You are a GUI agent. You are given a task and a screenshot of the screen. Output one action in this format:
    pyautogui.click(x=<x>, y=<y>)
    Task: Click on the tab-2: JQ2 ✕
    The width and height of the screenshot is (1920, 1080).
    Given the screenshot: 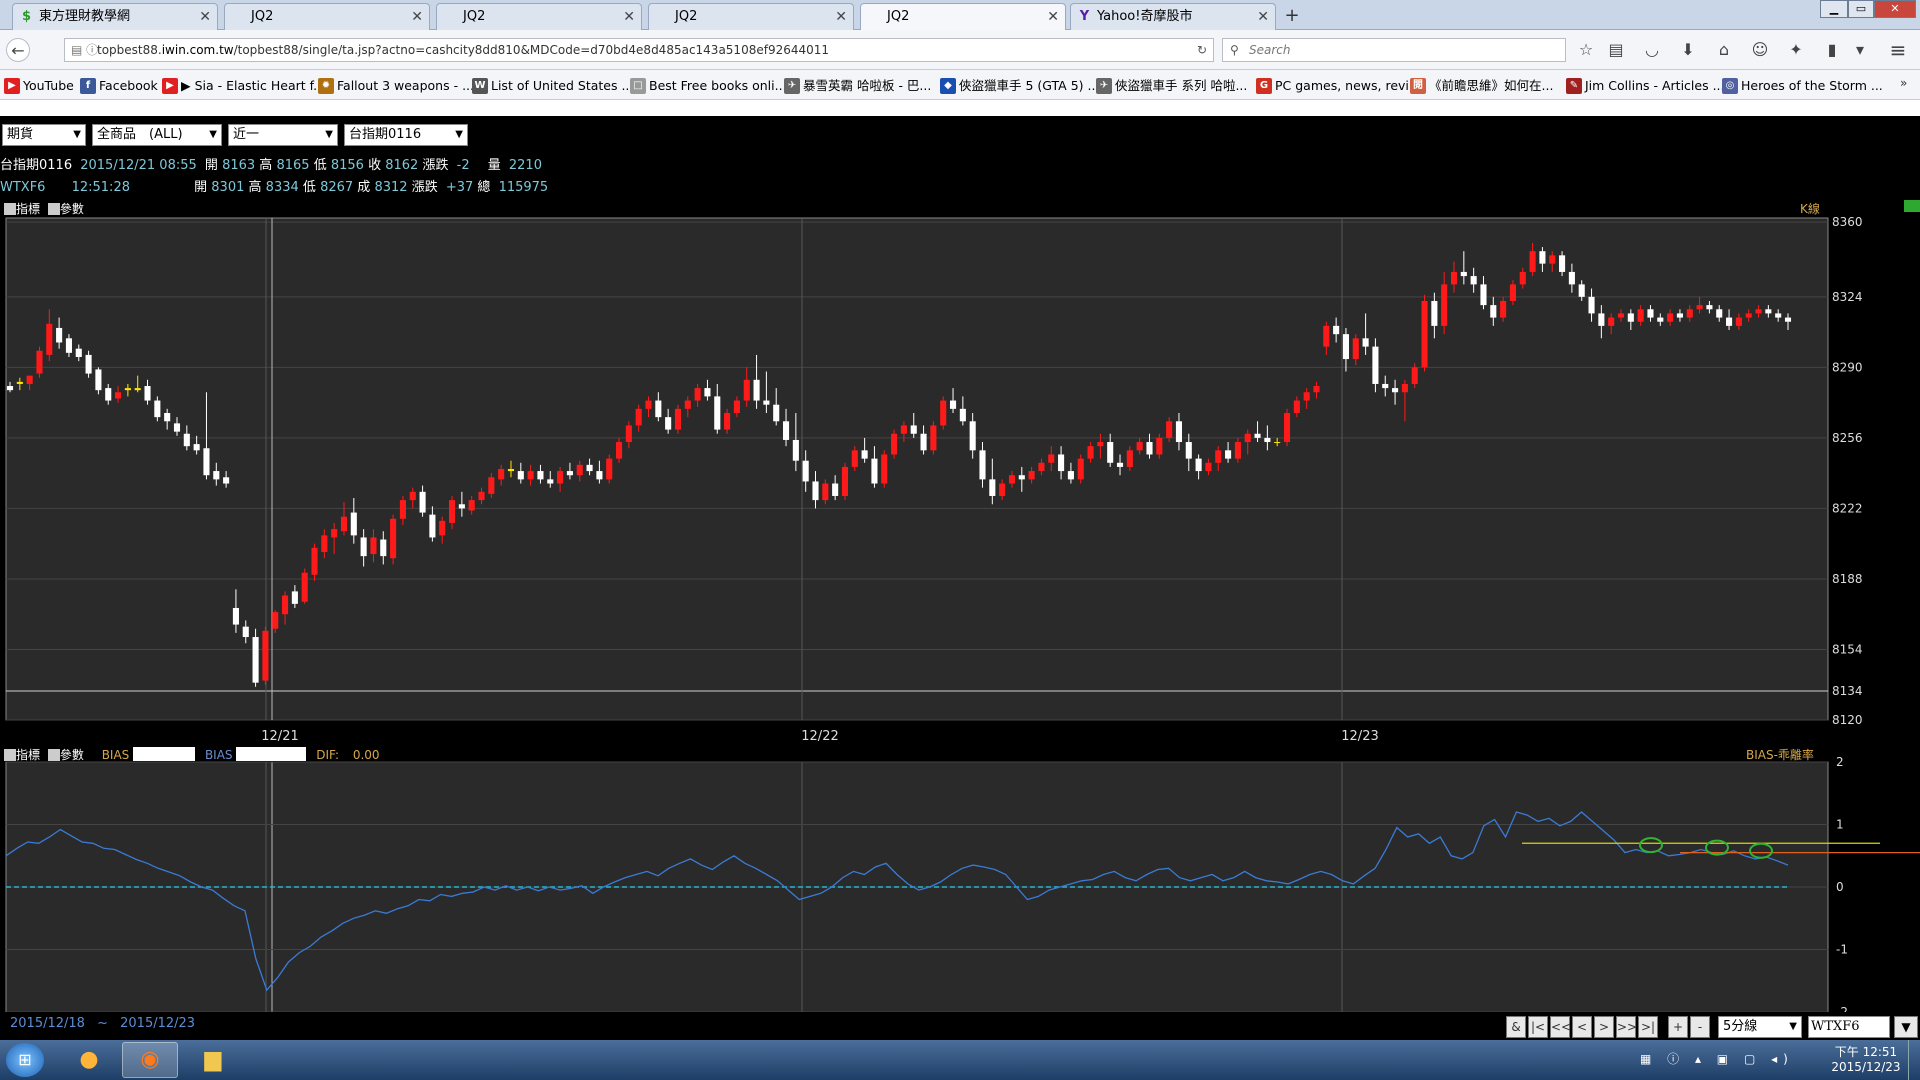 What is the action you would take?
    pyautogui.click(x=327, y=16)
    